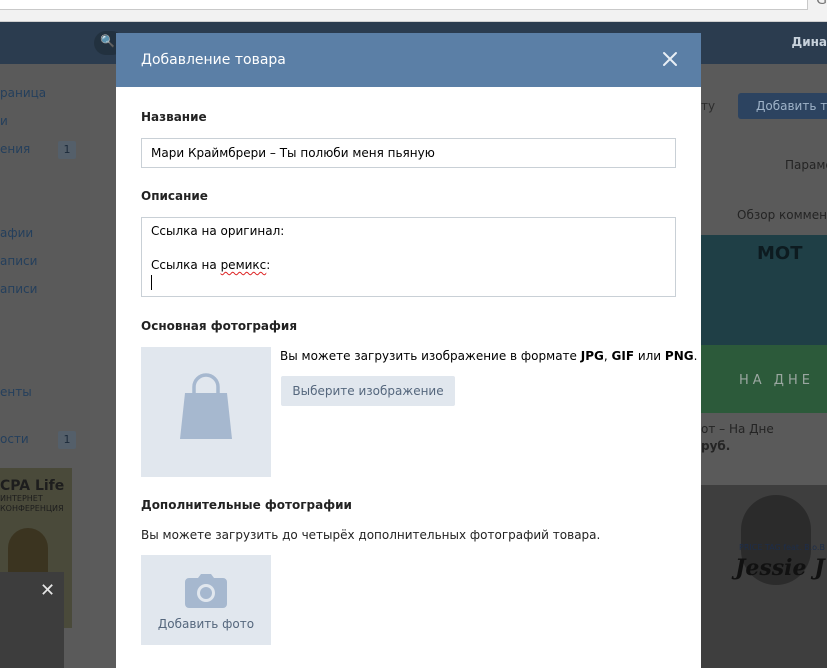  I want to click on description-line: Ссылка на оригинал:, so click(218, 231).